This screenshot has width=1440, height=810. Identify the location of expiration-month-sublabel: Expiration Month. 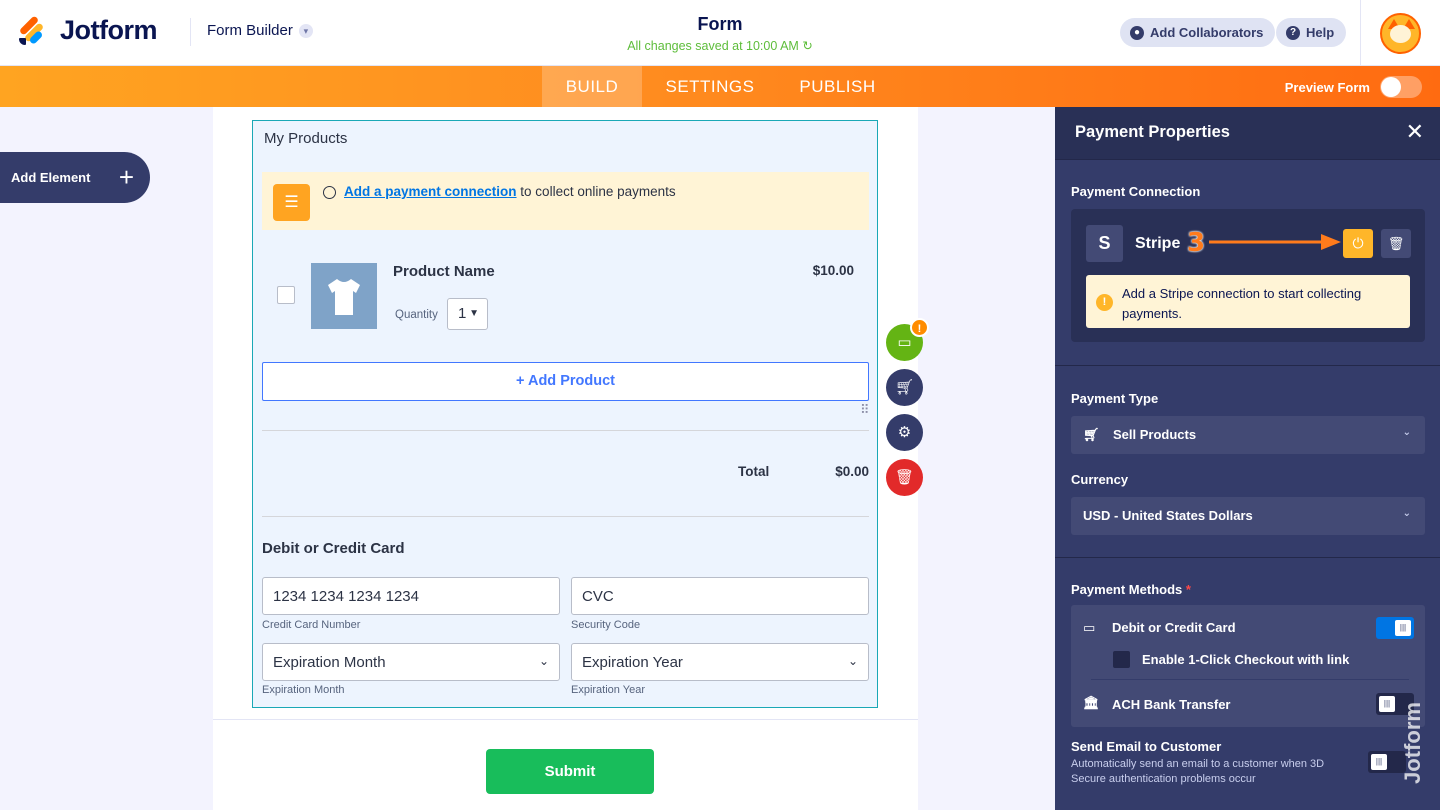
(303, 690).